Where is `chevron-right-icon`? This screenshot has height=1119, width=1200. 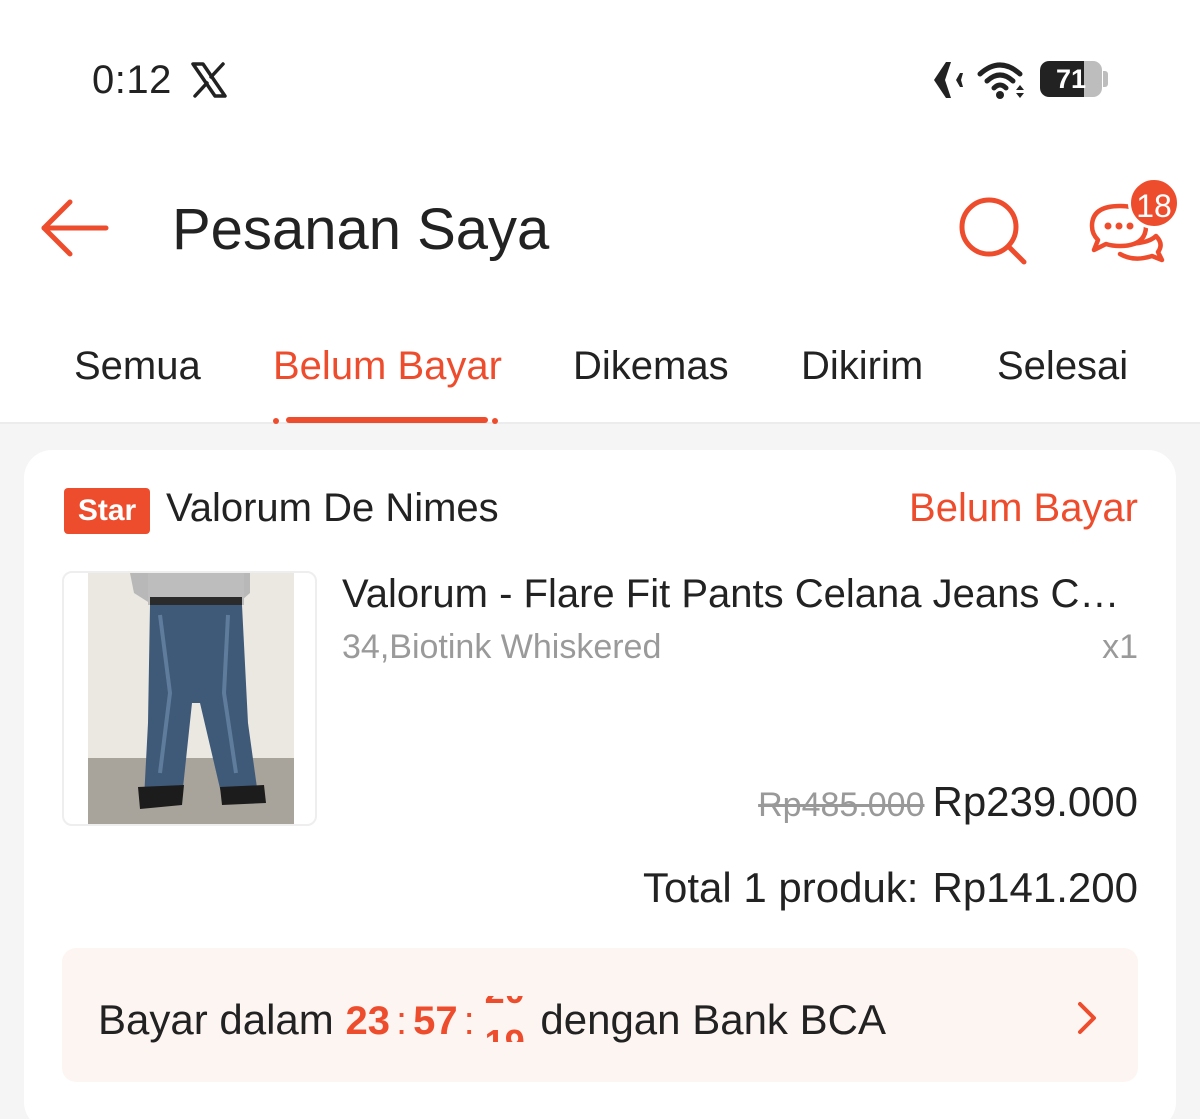 chevron-right-icon is located at coordinates (1086, 1018).